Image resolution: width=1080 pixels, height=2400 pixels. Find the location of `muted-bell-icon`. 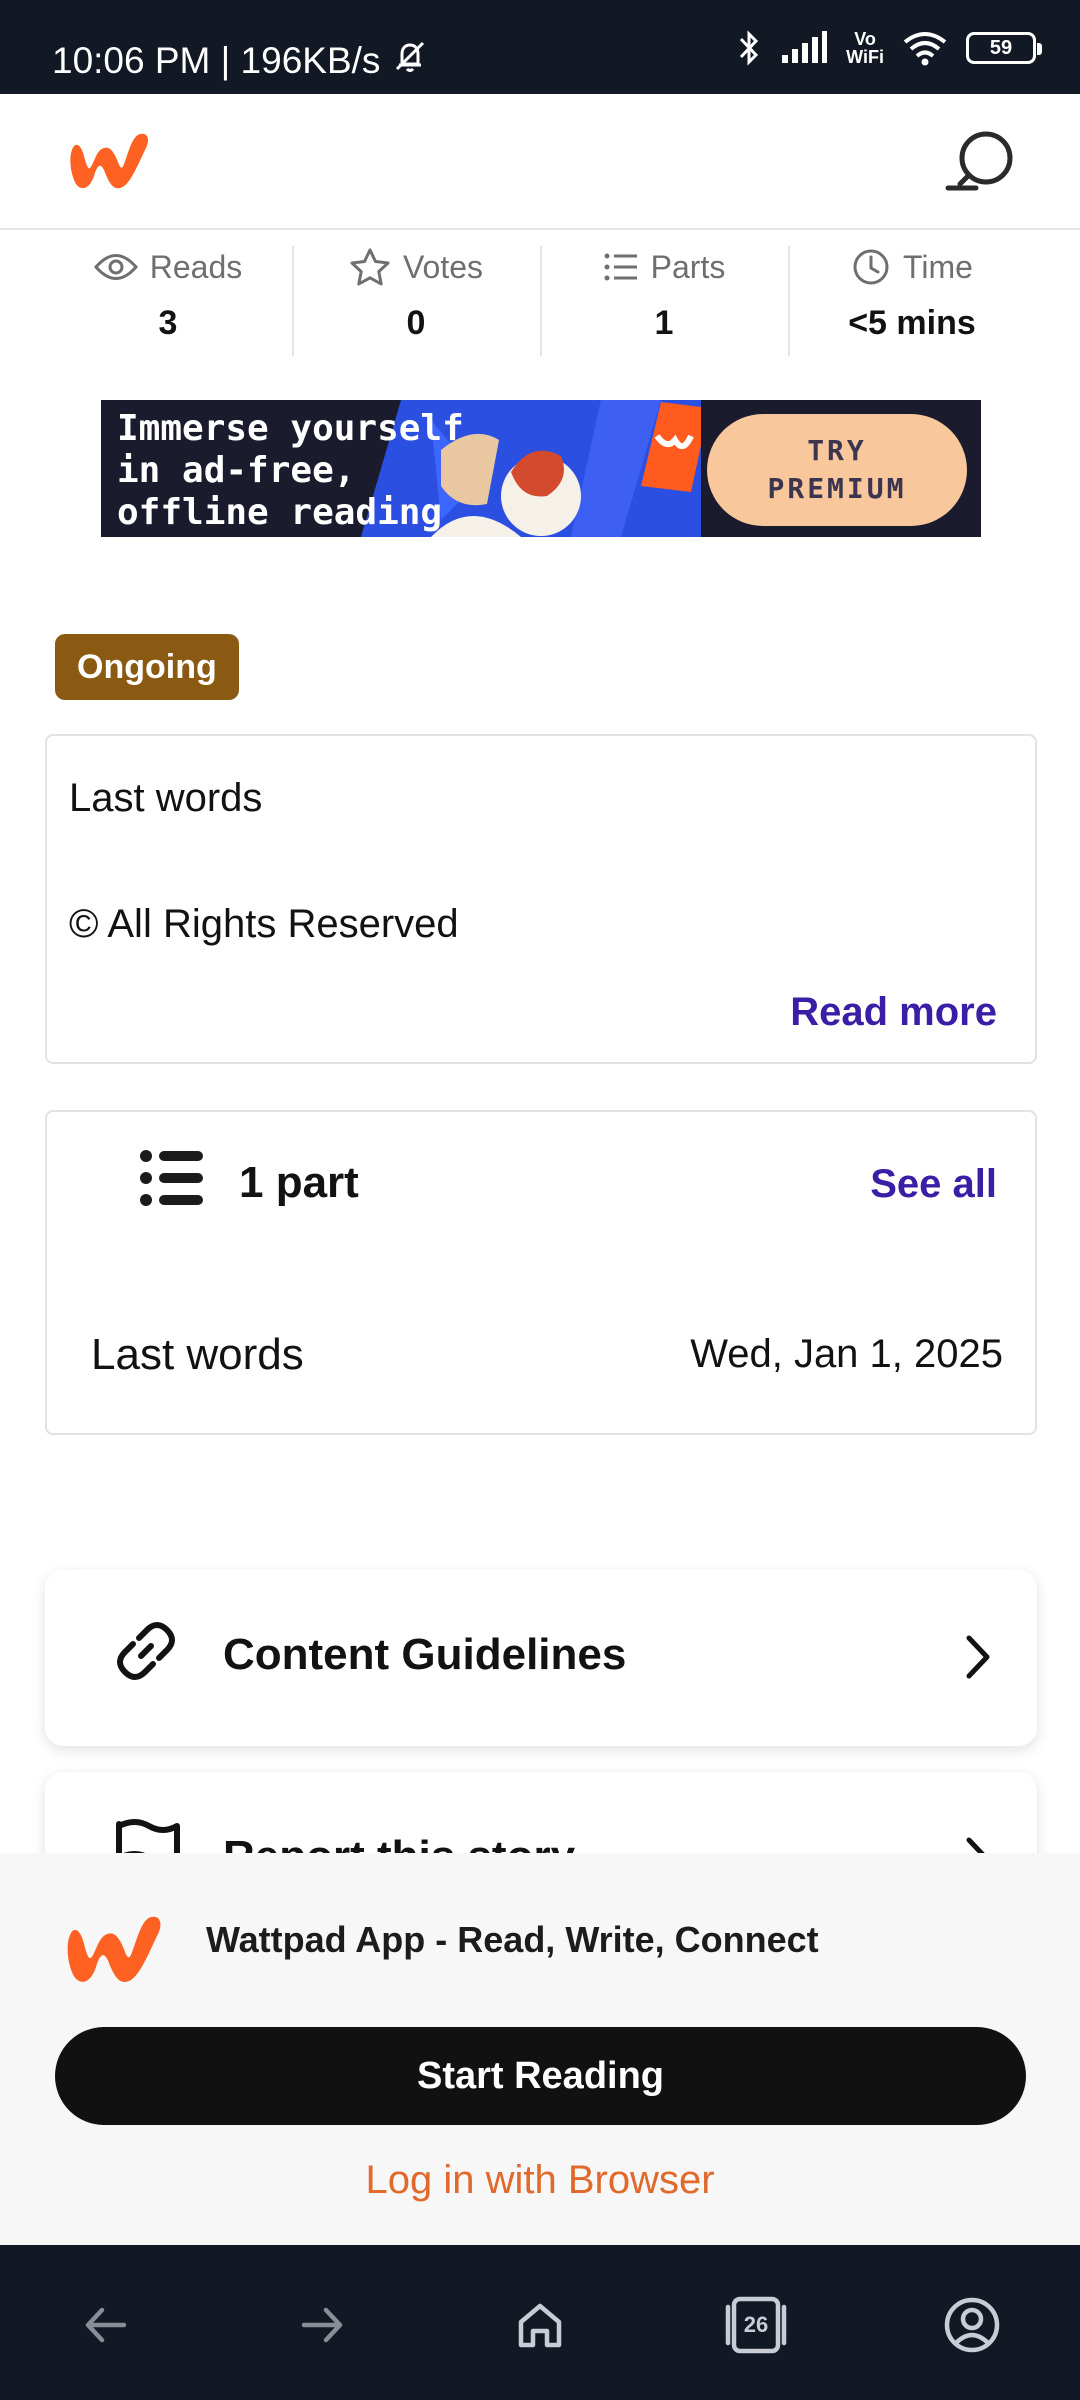

muted-bell-icon is located at coordinates (410, 60).